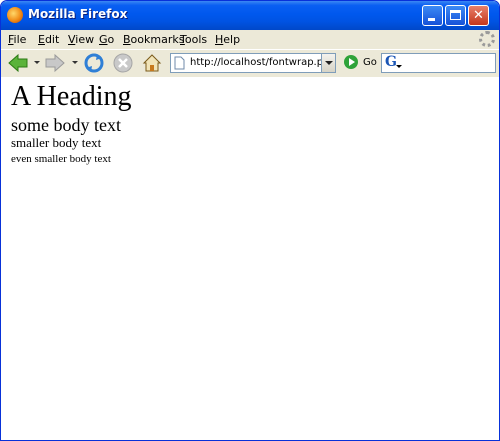  Describe the element at coordinates (370, 62) in the screenshot. I see `go-button: Go` at that location.